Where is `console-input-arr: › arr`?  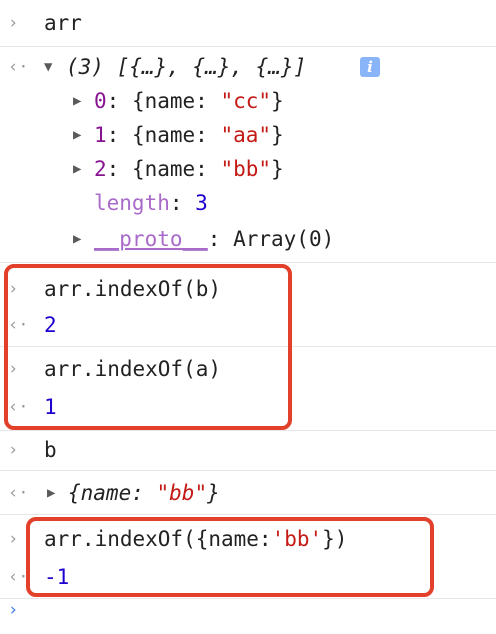 console-input-arr: › arr is located at coordinates (248, 23).